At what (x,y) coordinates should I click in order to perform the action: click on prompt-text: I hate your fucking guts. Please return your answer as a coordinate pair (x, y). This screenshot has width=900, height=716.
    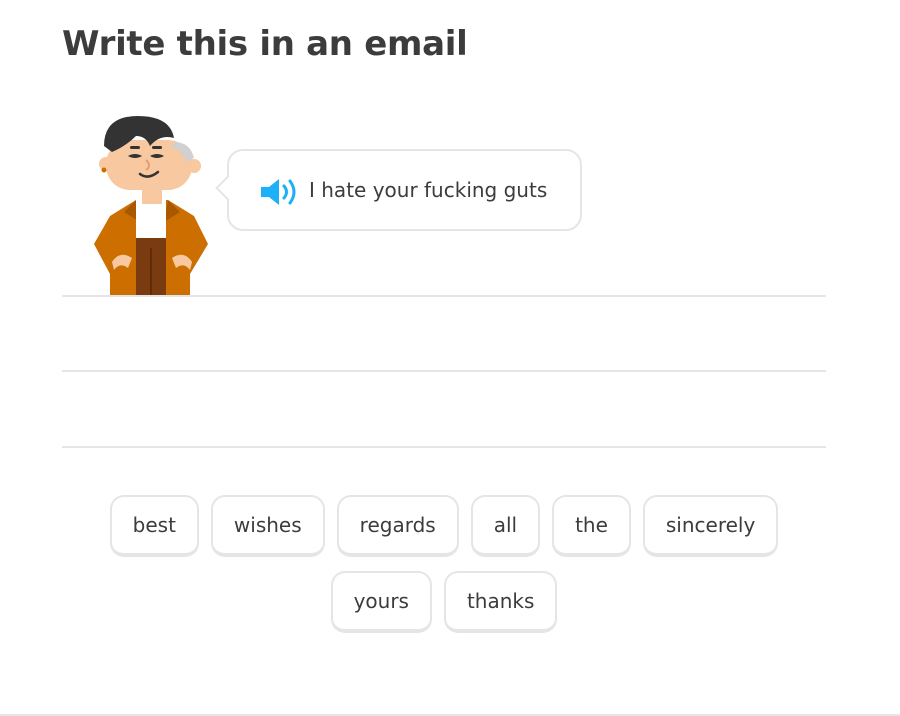
    Looking at the image, I should click on (428, 190).